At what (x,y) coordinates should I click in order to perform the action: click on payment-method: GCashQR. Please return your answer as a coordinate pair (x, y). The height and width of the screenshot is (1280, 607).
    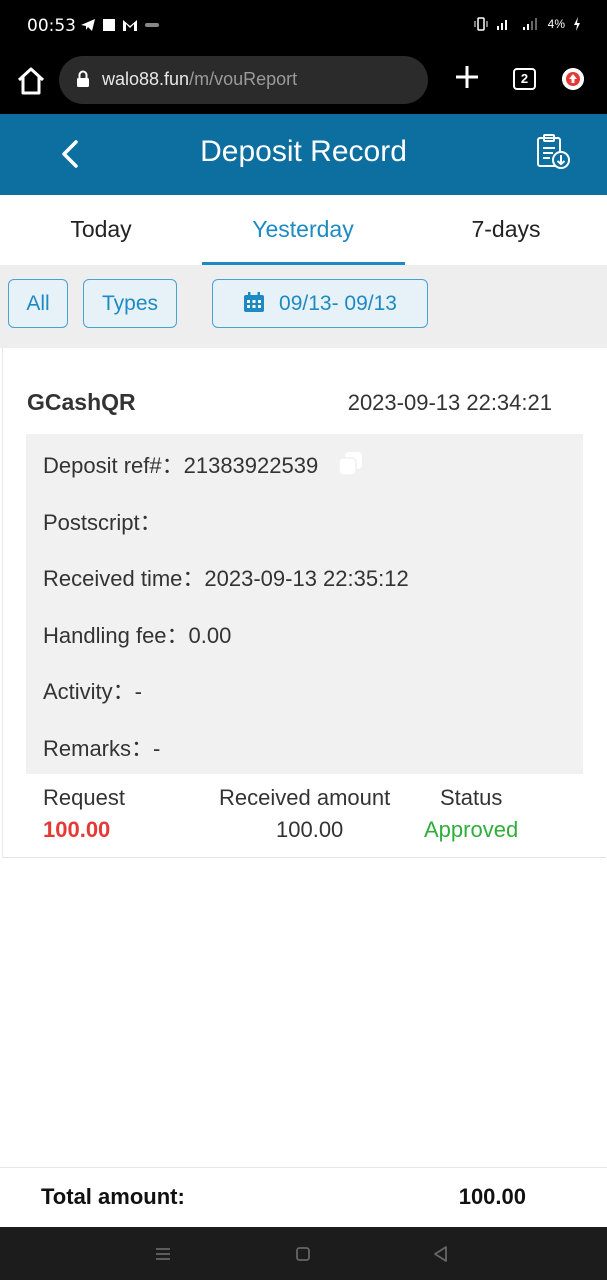
    Looking at the image, I should click on (81, 402).